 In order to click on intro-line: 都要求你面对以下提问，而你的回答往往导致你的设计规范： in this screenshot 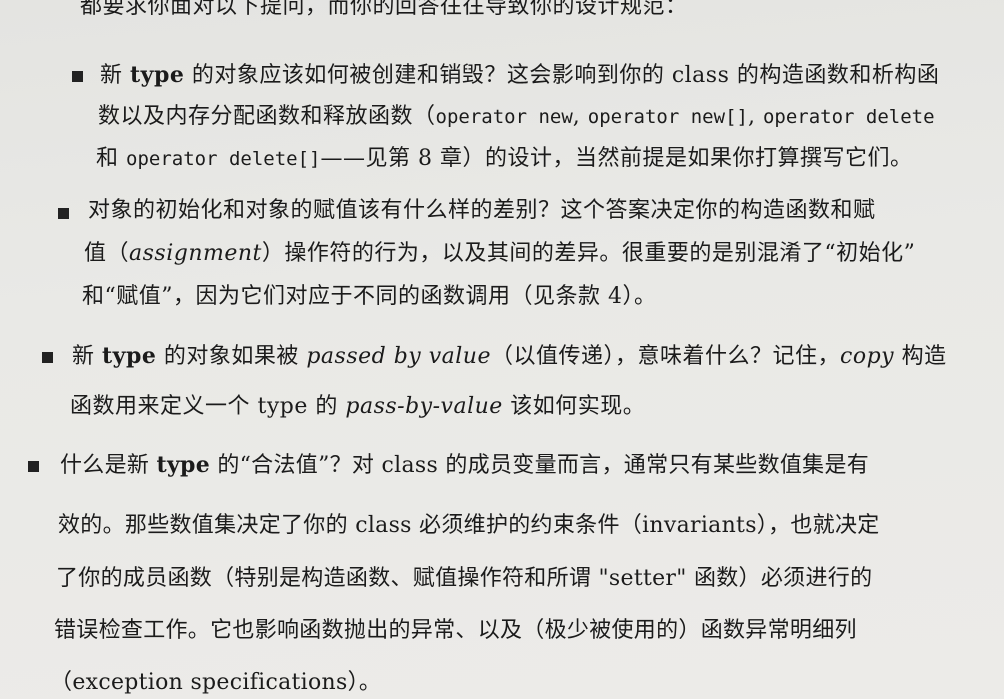, I will do `click(384, 9)`.